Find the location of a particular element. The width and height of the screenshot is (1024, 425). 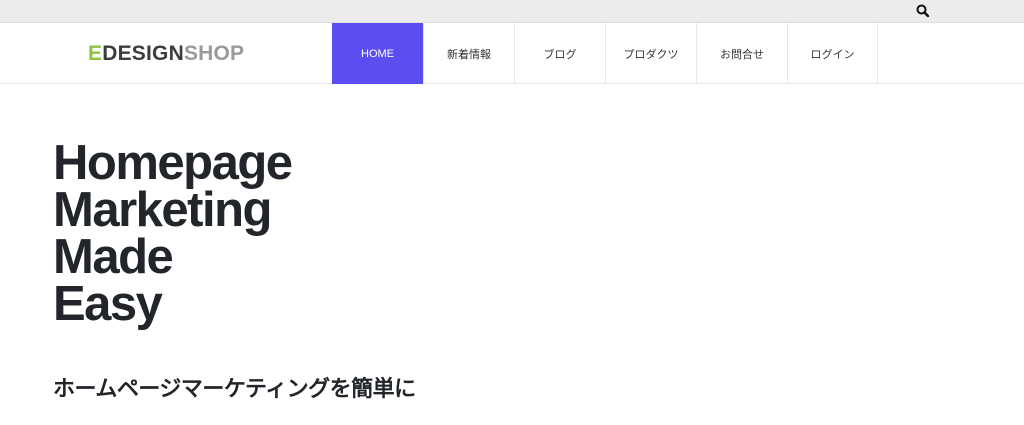

nav-item-label: 新着情報 is located at coordinates (469, 54).